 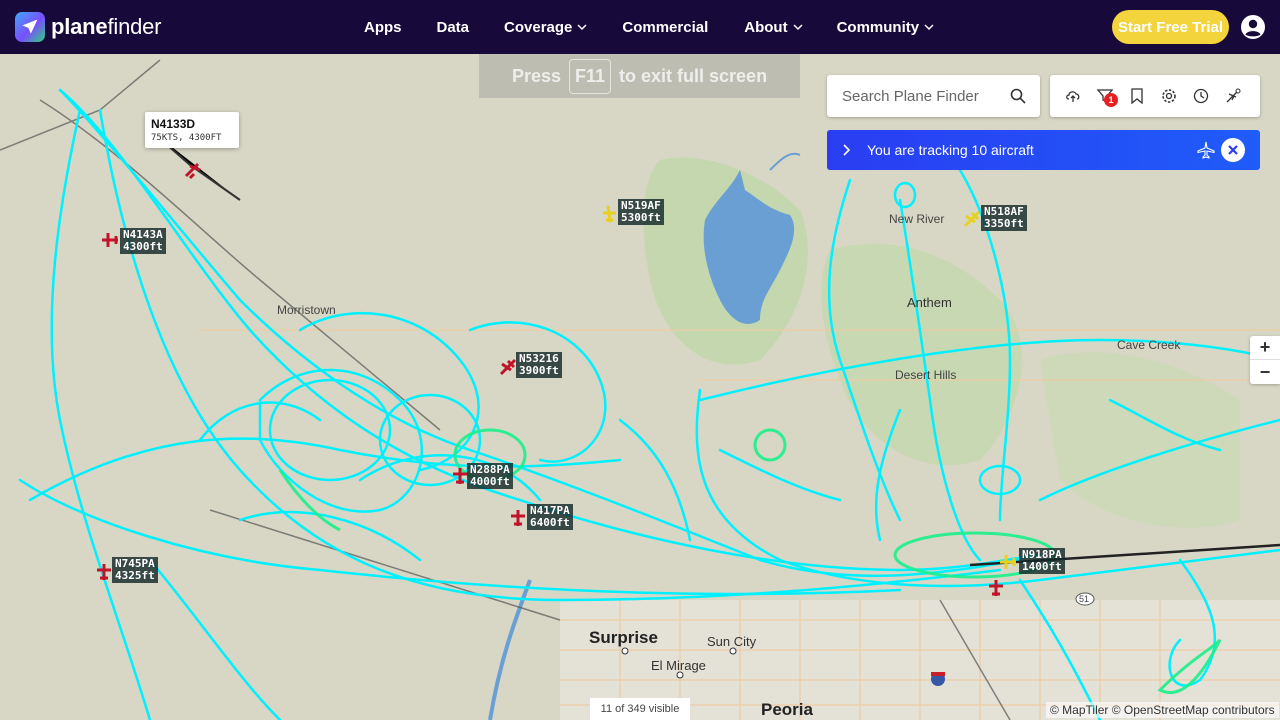 What do you see at coordinates (590, 76) in the screenshot?
I see `f11-key: F11` at bounding box center [590, 76].